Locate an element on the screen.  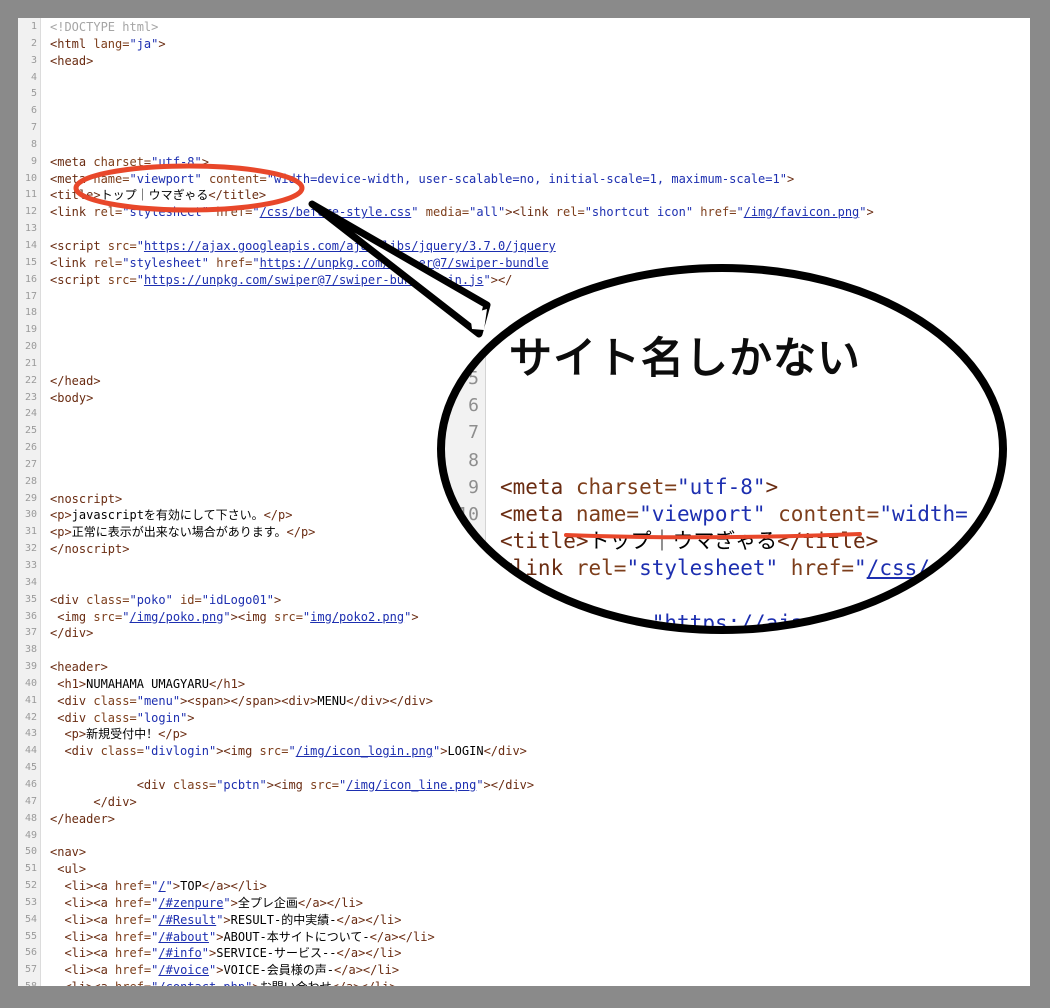
pointer-seam-cover is located at coordinates (478, 319).